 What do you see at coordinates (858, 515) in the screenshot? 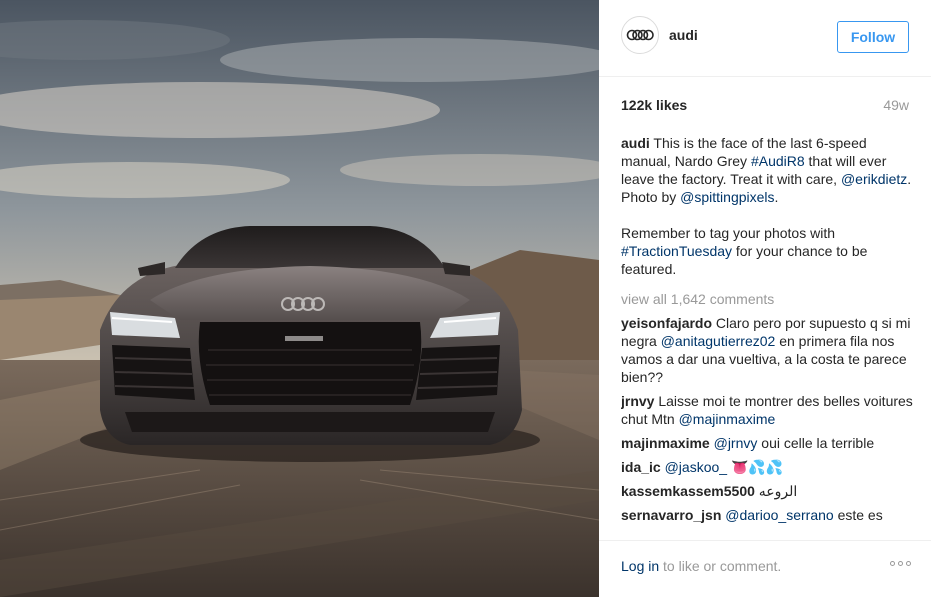
I see `comment-text: este es` at bounding box center [858, 515].